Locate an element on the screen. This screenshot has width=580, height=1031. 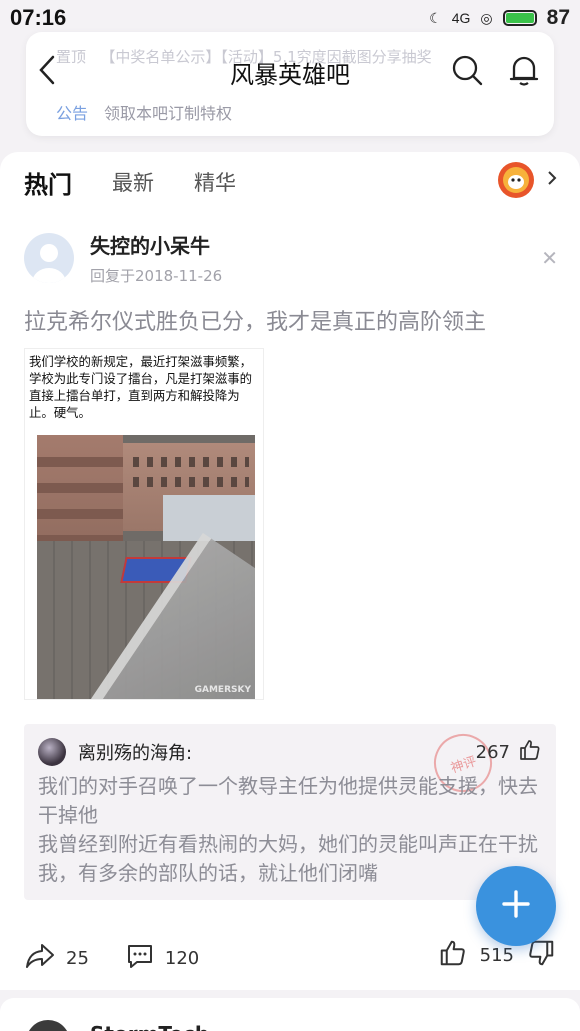
post-title: 拉克希尔仪式胜负已分，我才是真正的高阶领主 is located at coordinates (255, 320).